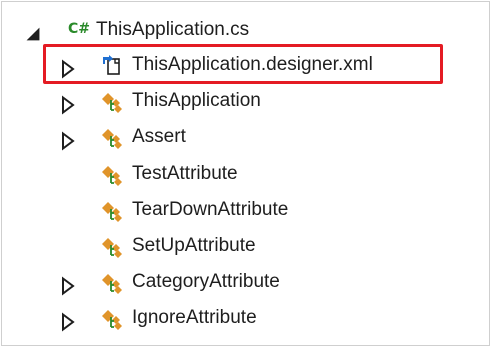  What do you see at coordinates (196, 100) in the screenshot?
I see `tree-item-label: ThisApplication` at bounding box center [196, 100].